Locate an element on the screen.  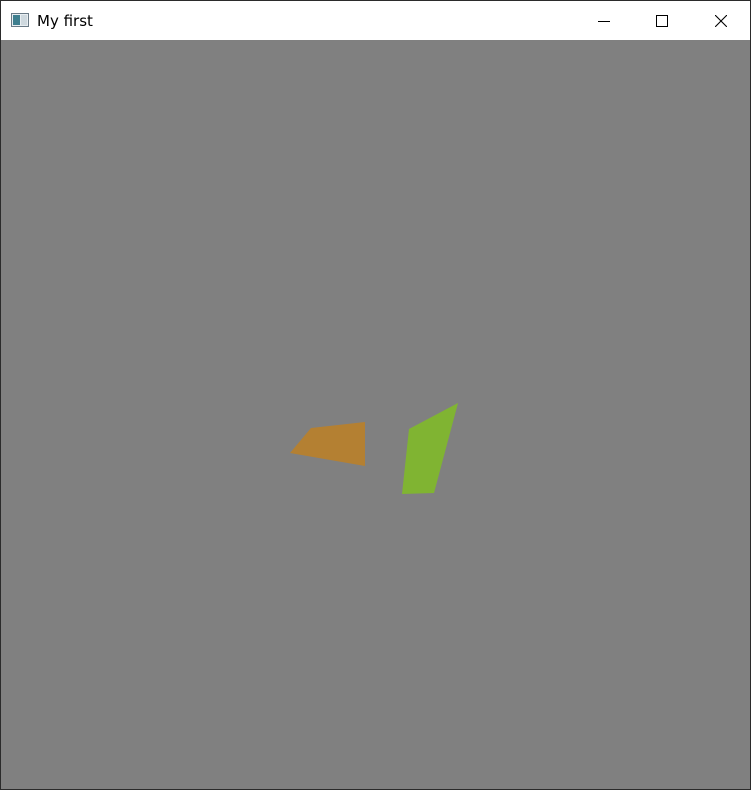
minimize-icon is located at coordinates (604, 21).